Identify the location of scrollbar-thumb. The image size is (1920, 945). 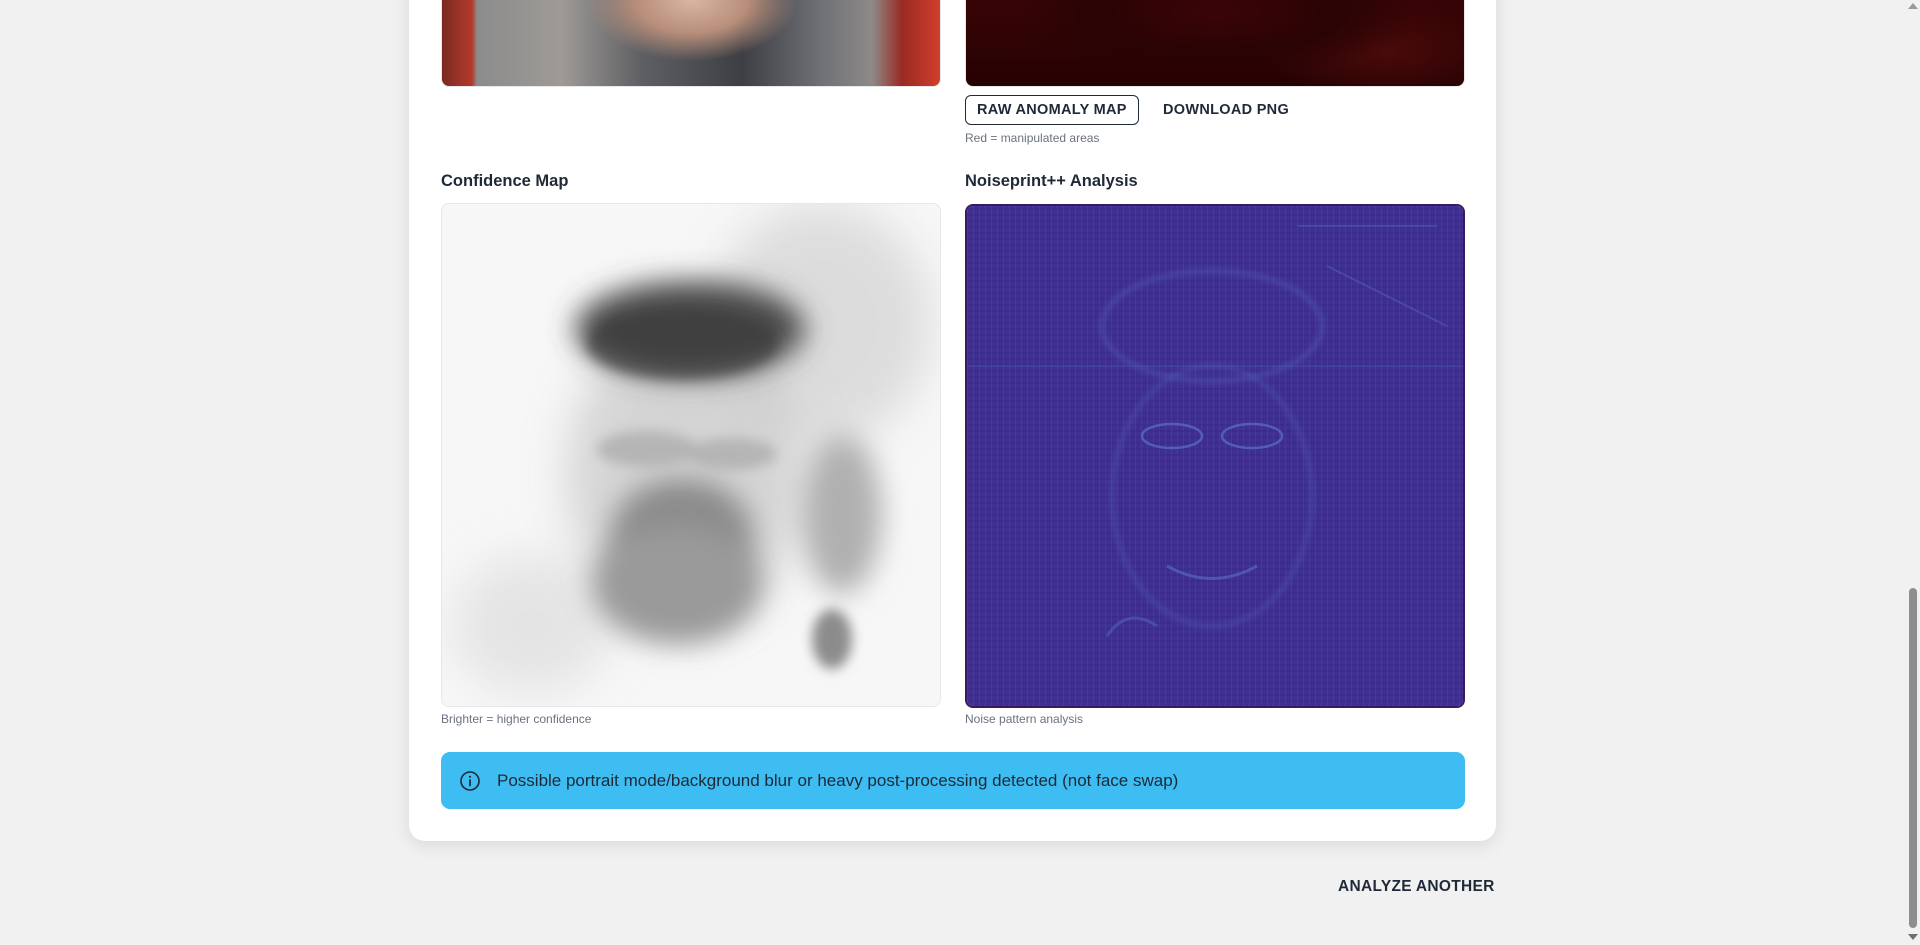
(1913, 758).